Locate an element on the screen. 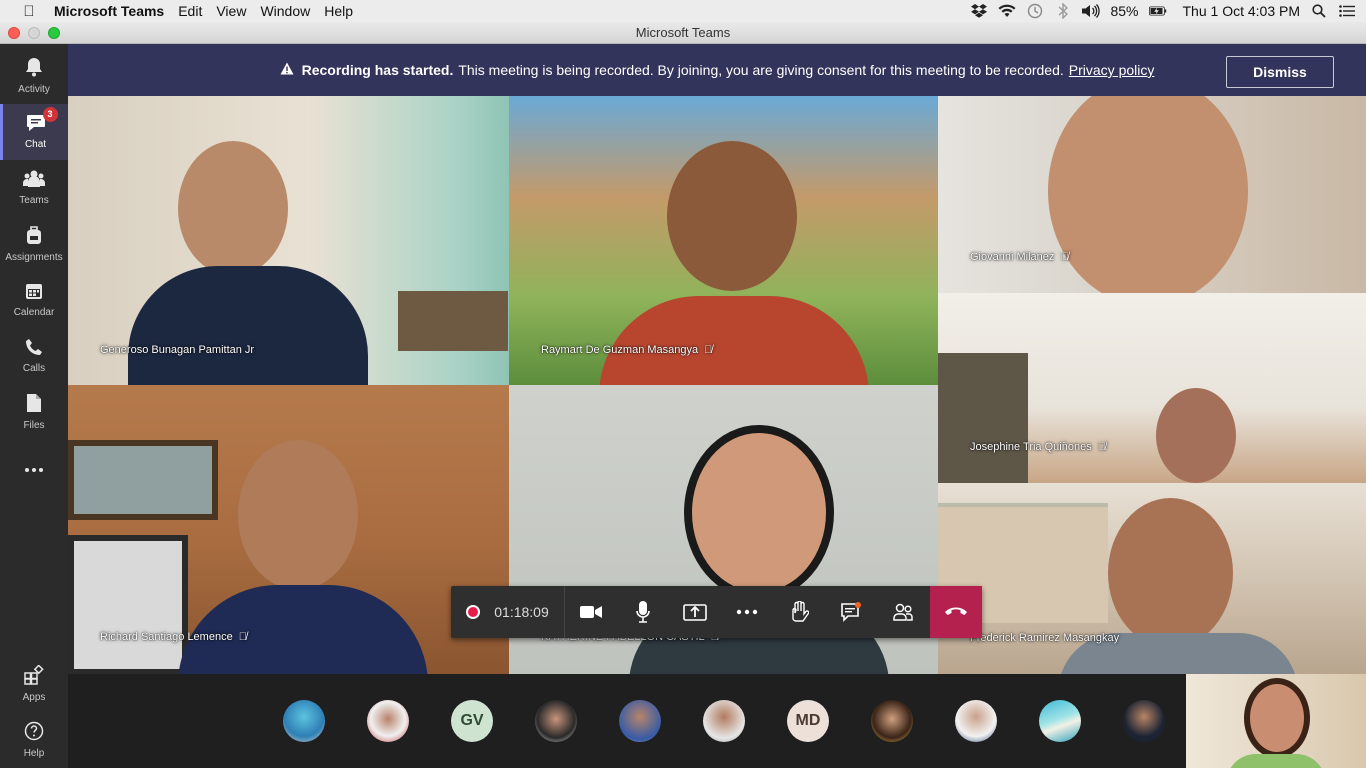  chat-icon: 3 is located at coordinates (42, 121).